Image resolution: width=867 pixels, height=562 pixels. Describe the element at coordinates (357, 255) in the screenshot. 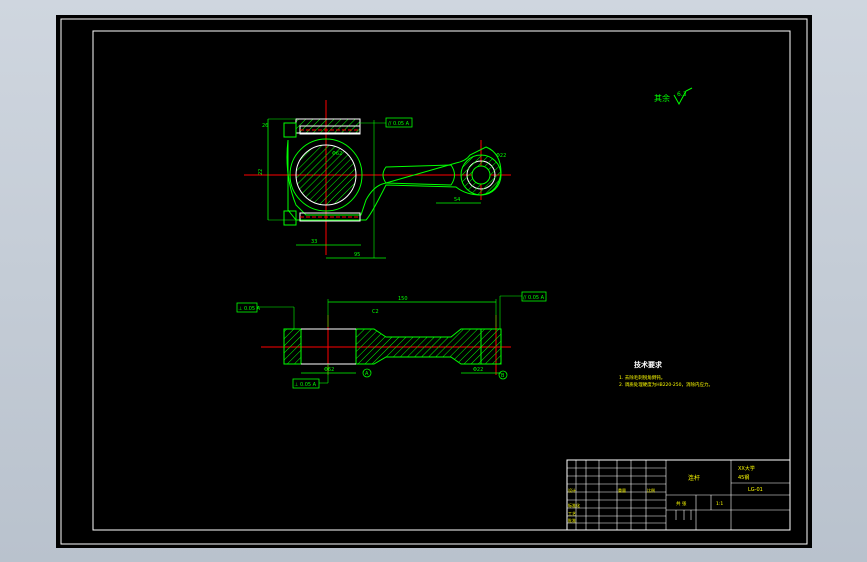

I see `dim-d5: 95` at that location.